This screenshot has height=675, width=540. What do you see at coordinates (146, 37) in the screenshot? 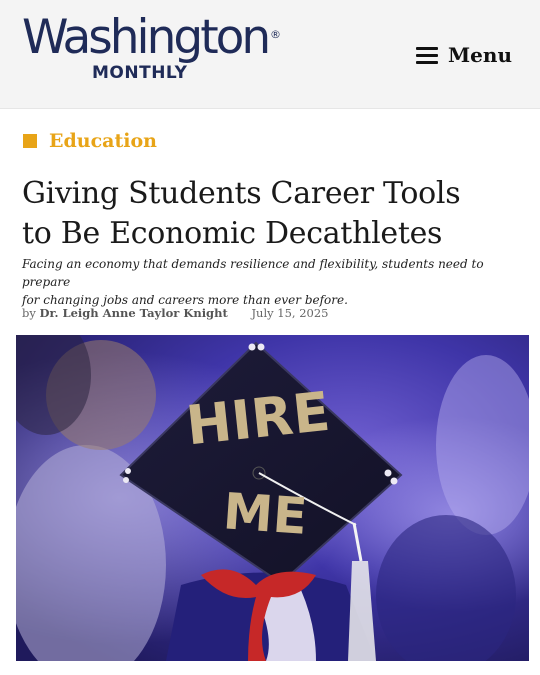
I see `logo-wordmark: Washington` at bounding box center [146, 37].